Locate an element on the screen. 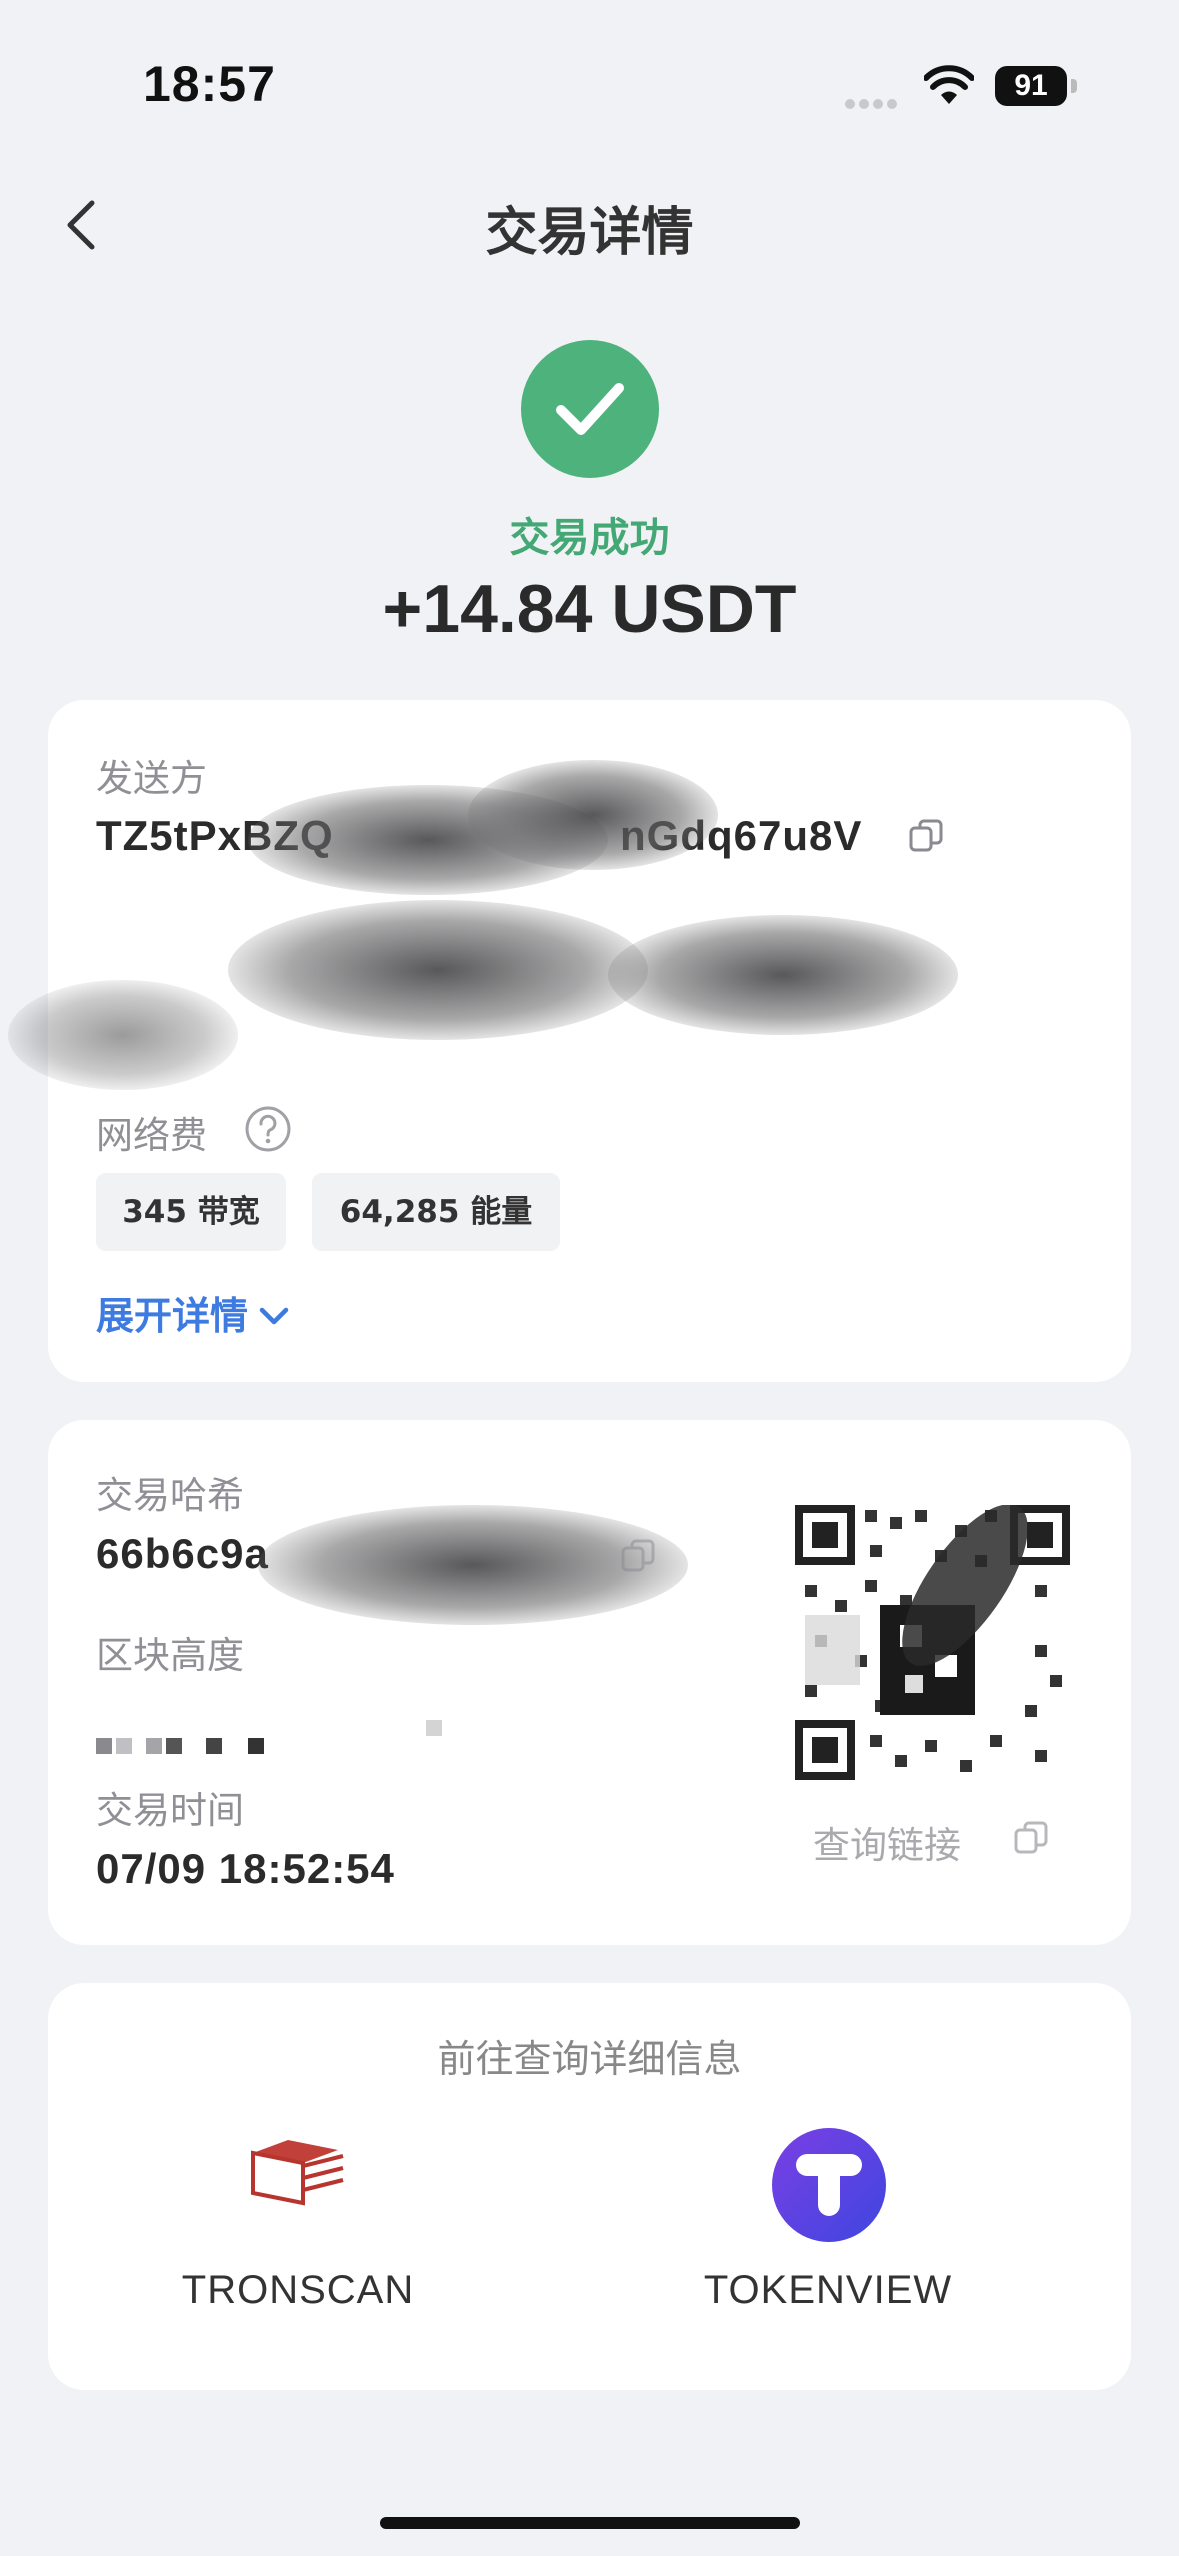 The width and height of the screenshot is (1179, 2556). tronscan-label: TRONSCAN is located at coordinates (298, 2290).